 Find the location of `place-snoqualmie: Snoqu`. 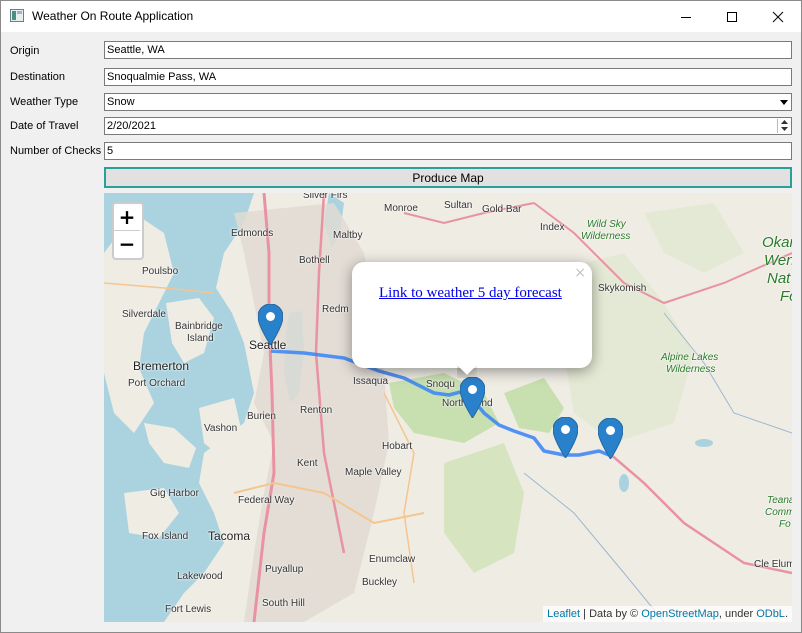

place-snoqualmie: Snoqu is located at coordinates (440, 384).